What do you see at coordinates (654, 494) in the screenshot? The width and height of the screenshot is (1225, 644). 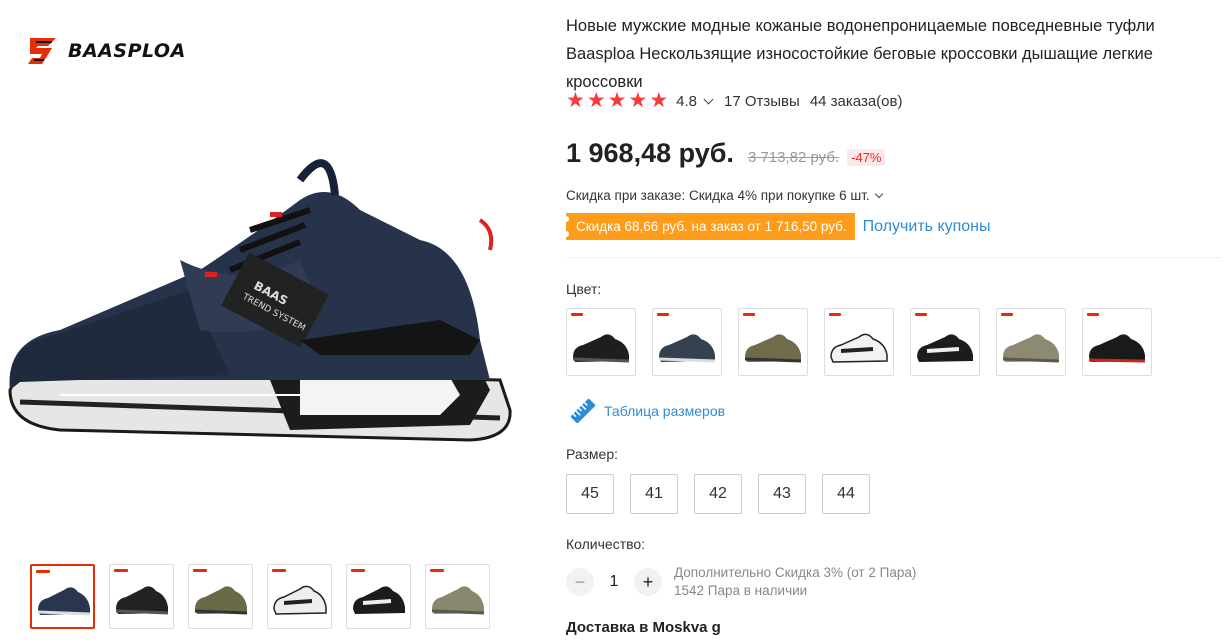 I see `size-option: 41` at bounding box center [654, 494].